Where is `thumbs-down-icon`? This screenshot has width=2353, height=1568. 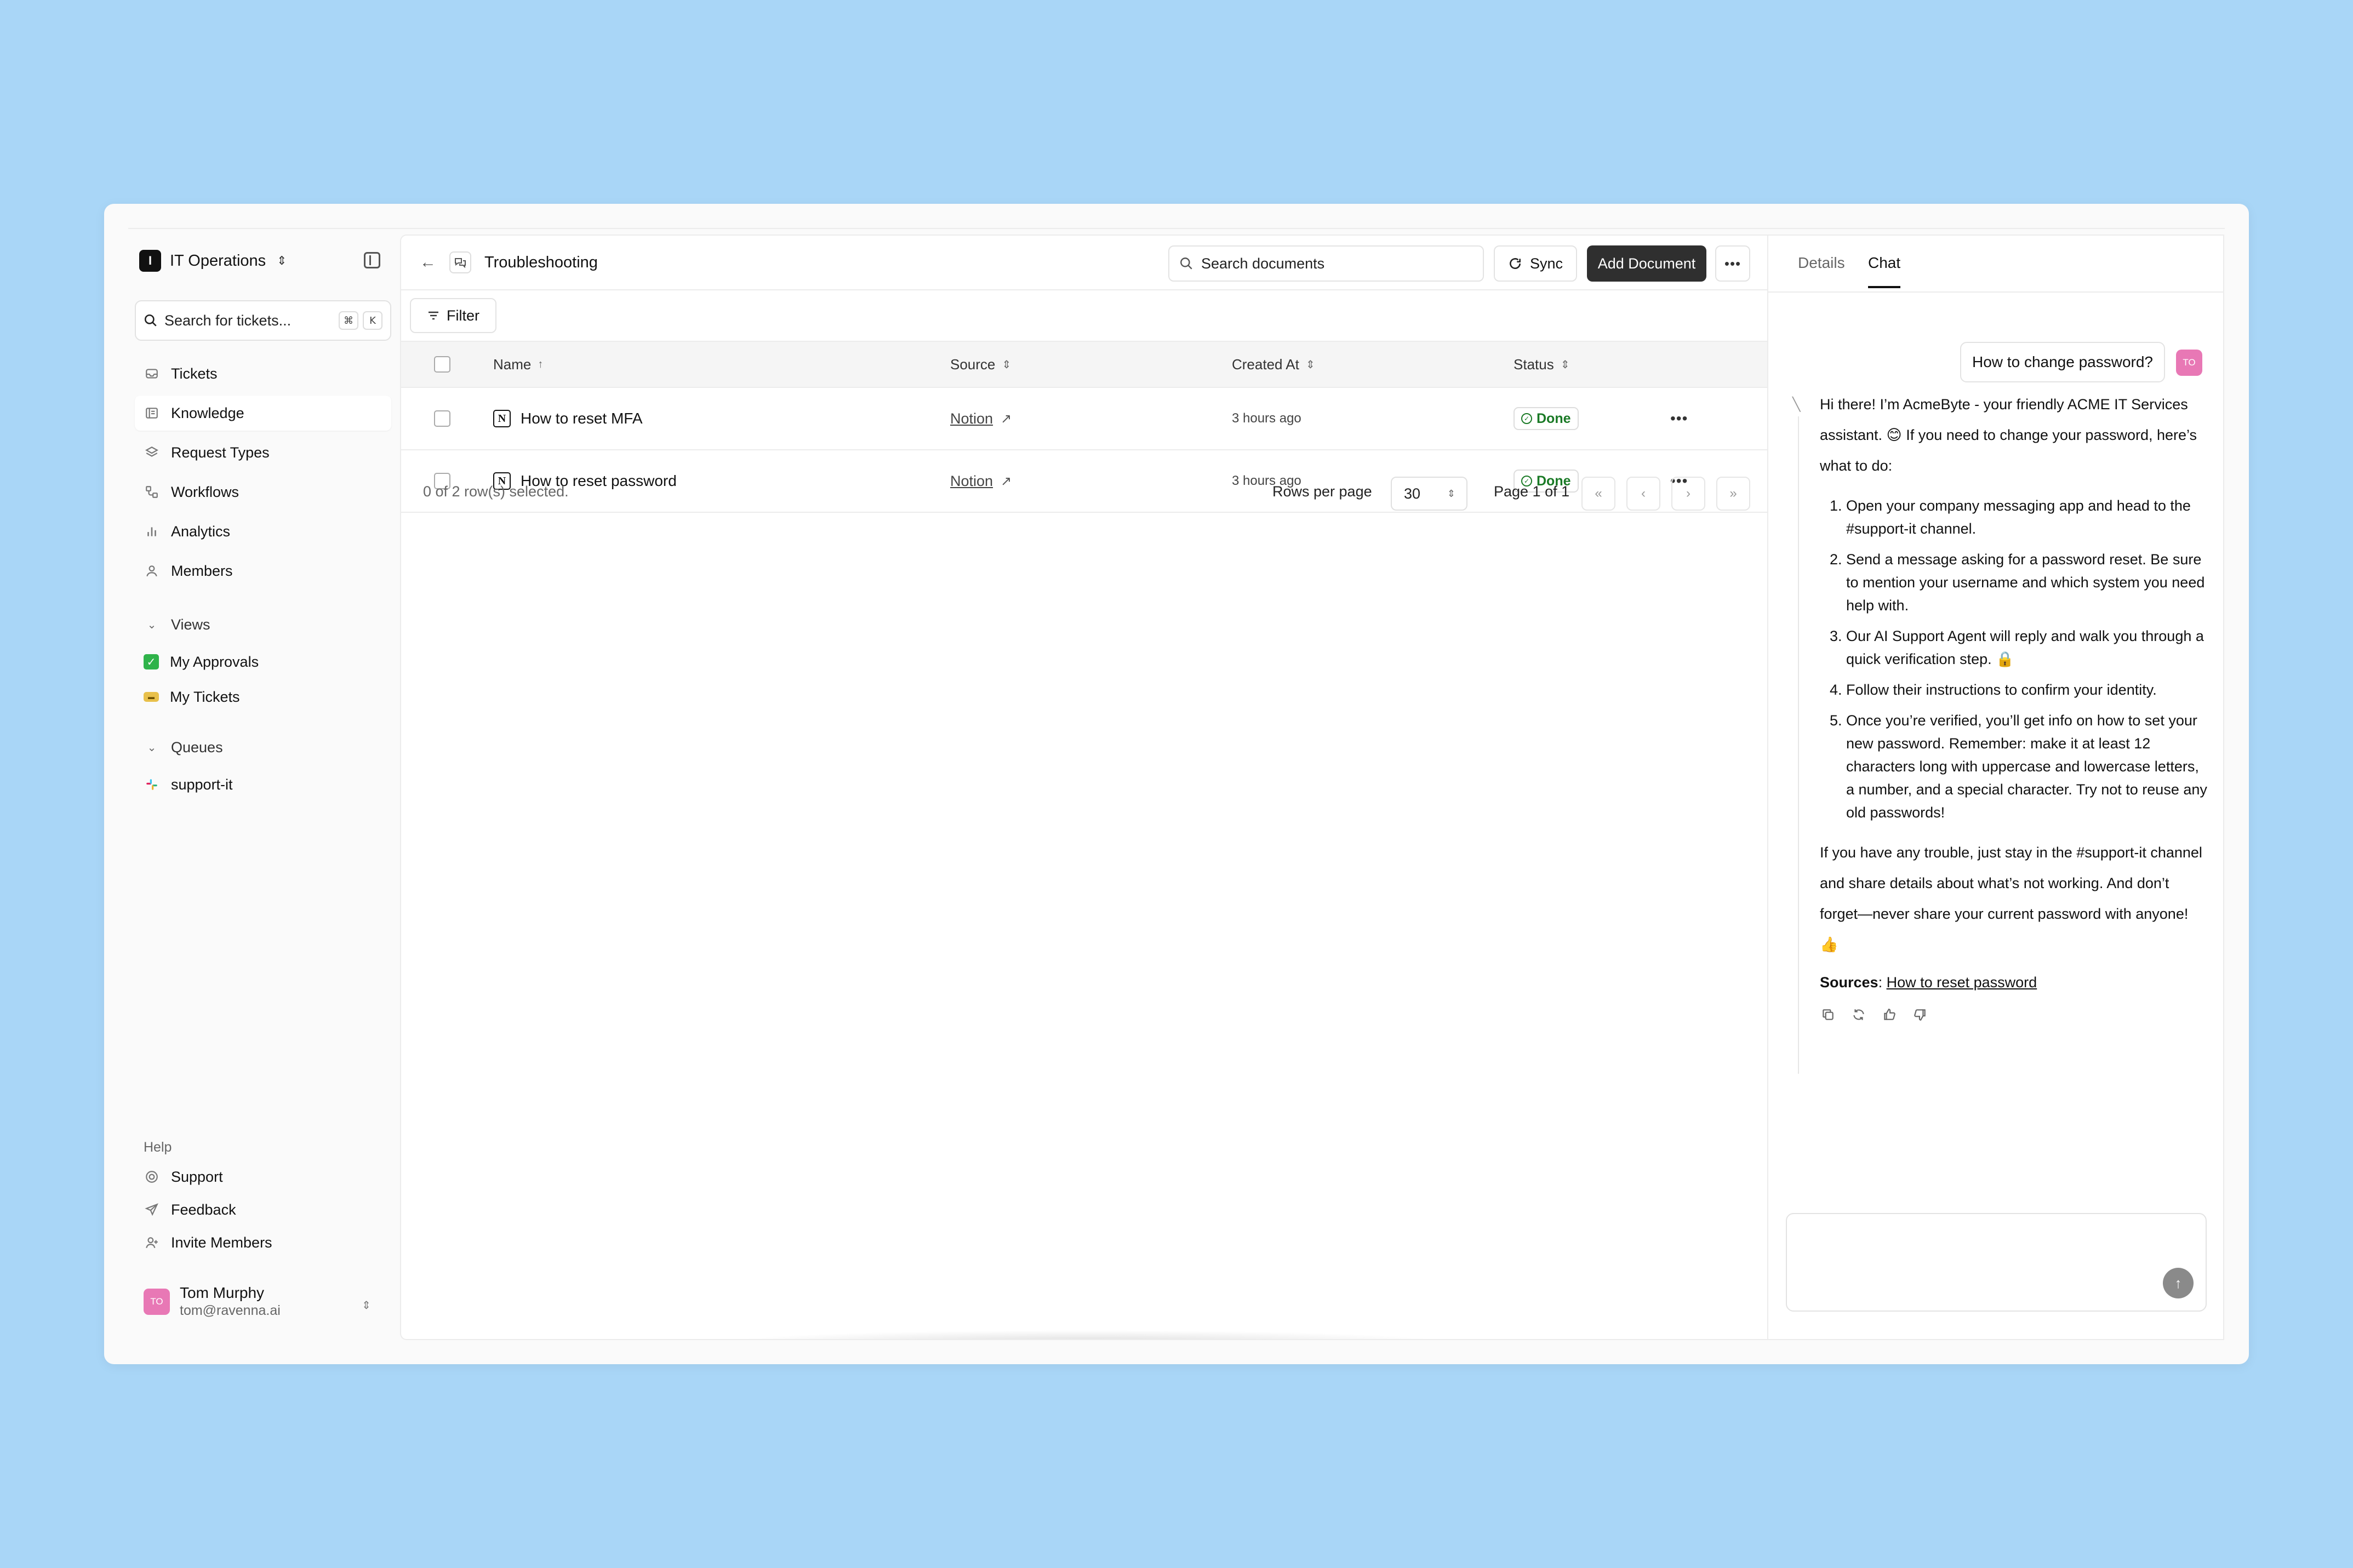 thumbs-down-icon is located at coordinates (1920, 1015).